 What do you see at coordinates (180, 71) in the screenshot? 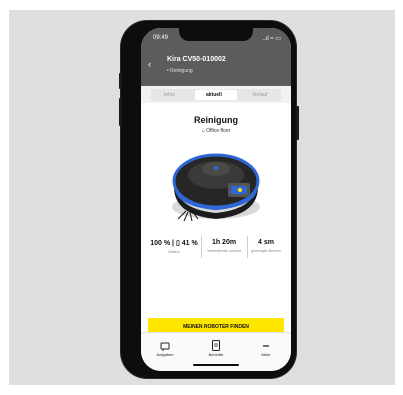
I see `device-status: • Reinigung` at bounding box center [180, 71].